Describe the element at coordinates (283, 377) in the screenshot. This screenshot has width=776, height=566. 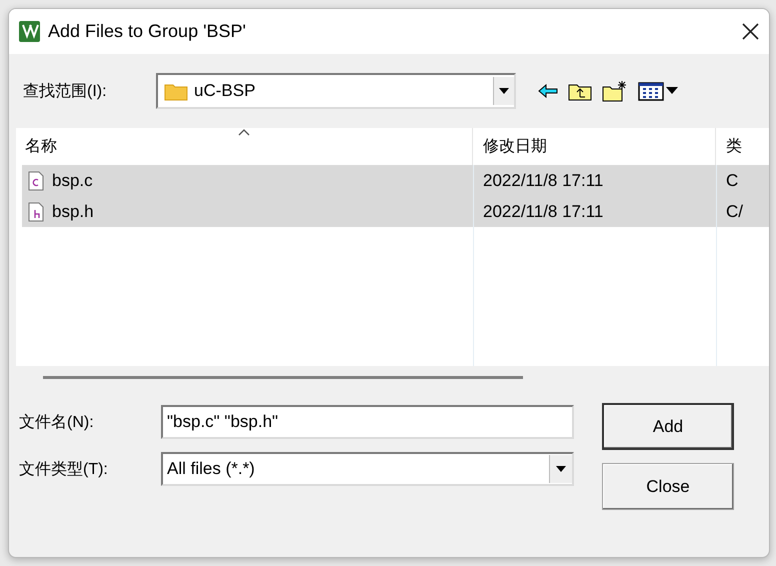
I see `horizontal-scrollbar` at that location.